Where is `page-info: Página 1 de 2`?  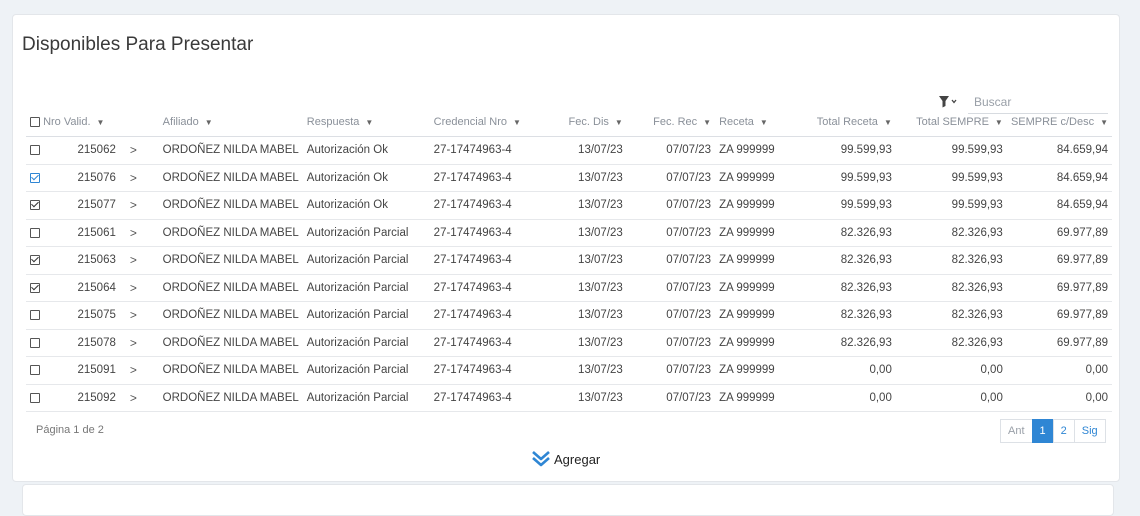
page-info: Página 1 de 2 is located at coordinates (70, 430).